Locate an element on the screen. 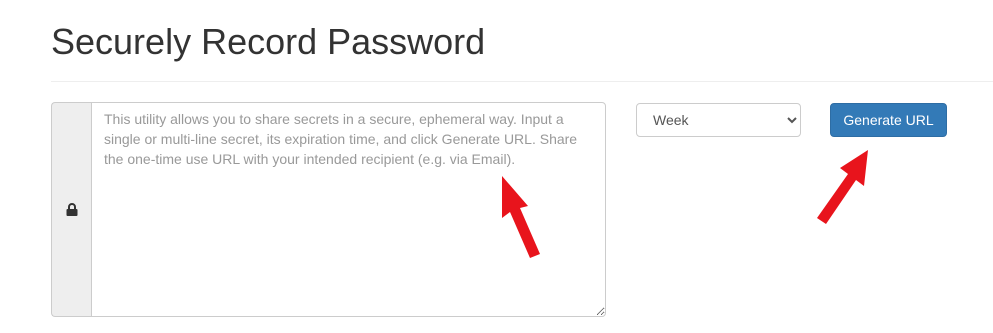 This screenshot has width=993, height=333. expiration-select: Week is located at coordinates (718, 120).